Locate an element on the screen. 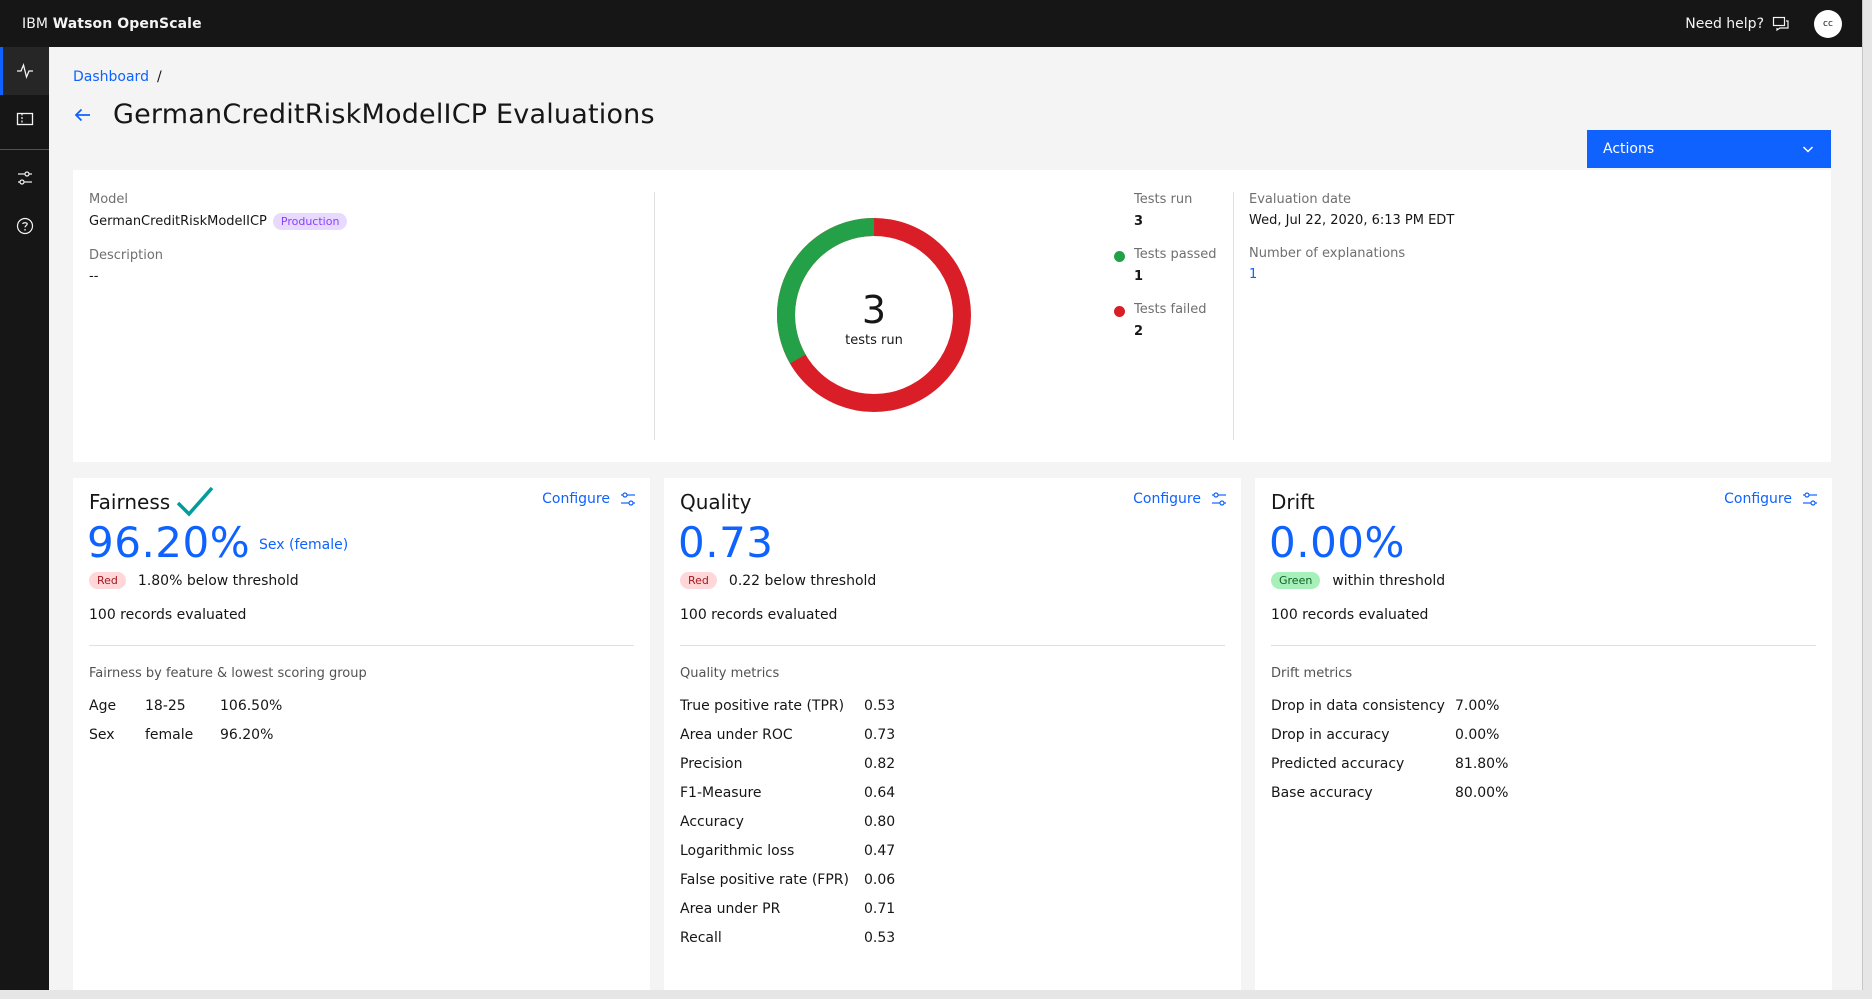 The image size is (1872, 999). description-value: -- is located at coordinates (94, 276).